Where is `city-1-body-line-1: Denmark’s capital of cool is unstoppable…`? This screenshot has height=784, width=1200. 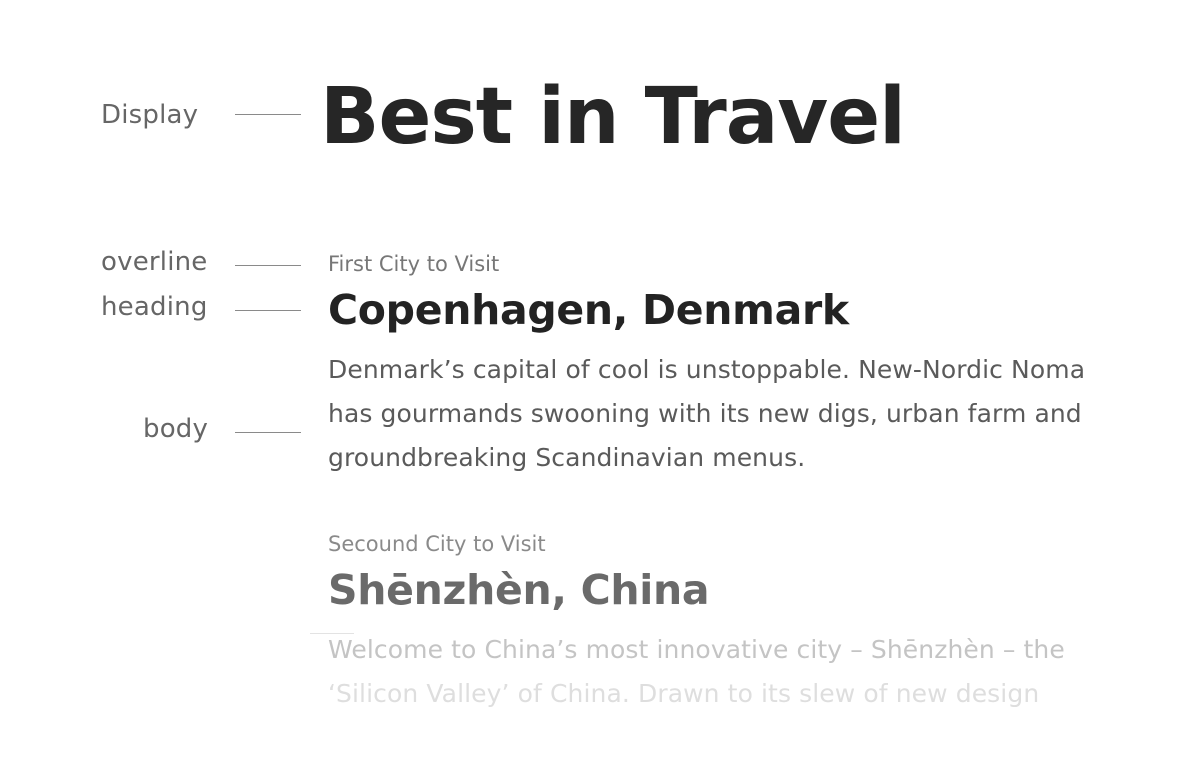
city-1-body-line-1: Denmark’s capital of cool is unstoppable… is located at coordinates (707, 369).